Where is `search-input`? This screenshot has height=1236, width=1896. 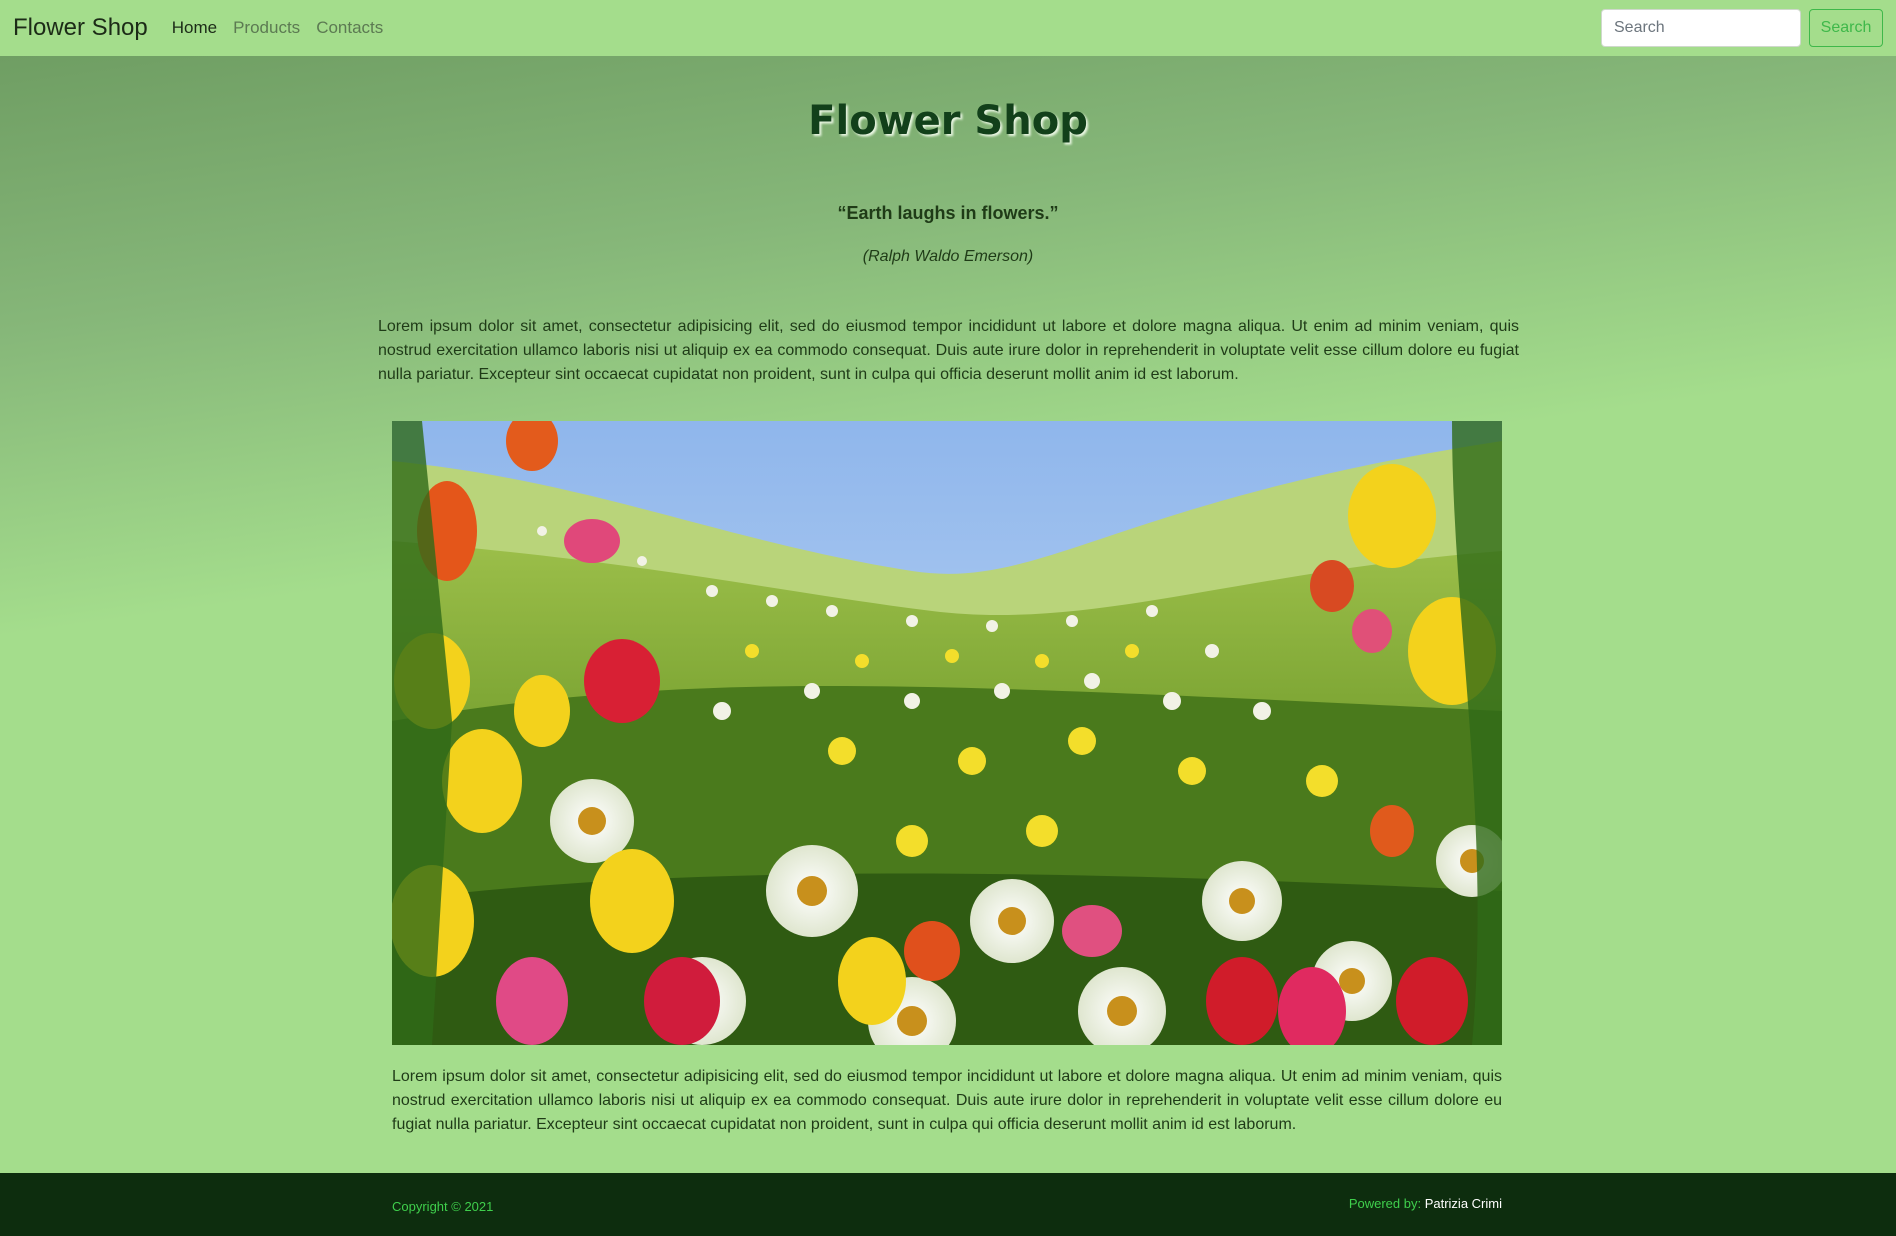
search-input is located at coordinates (1701, 28).